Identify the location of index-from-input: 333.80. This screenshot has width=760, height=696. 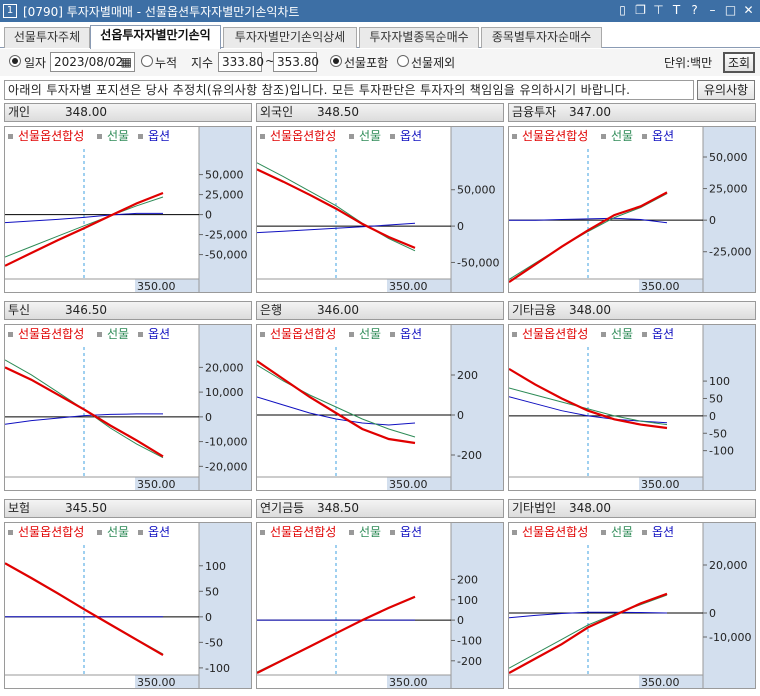
(241, 62).